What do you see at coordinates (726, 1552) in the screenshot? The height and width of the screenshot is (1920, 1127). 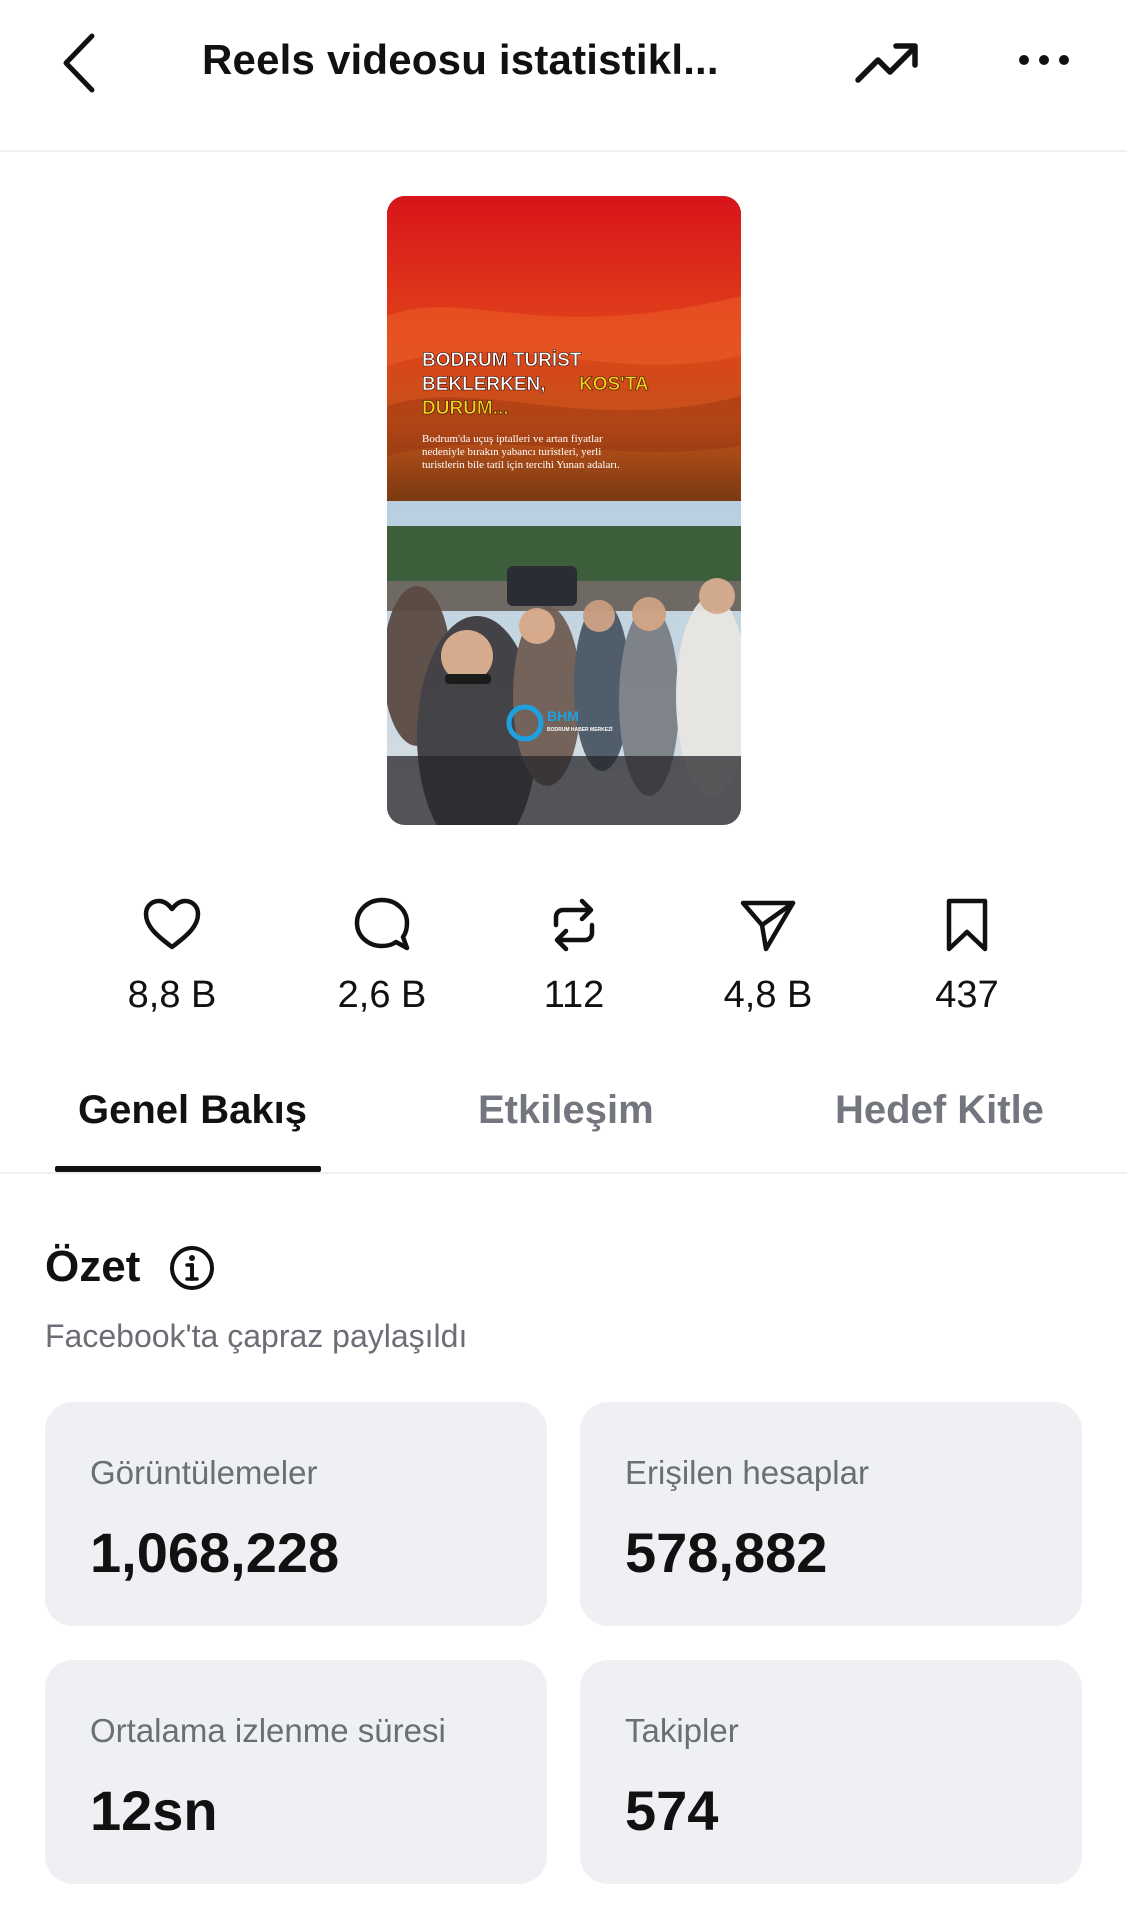 I see `reach-value: 578,882` at bounding box center [726, 1552].